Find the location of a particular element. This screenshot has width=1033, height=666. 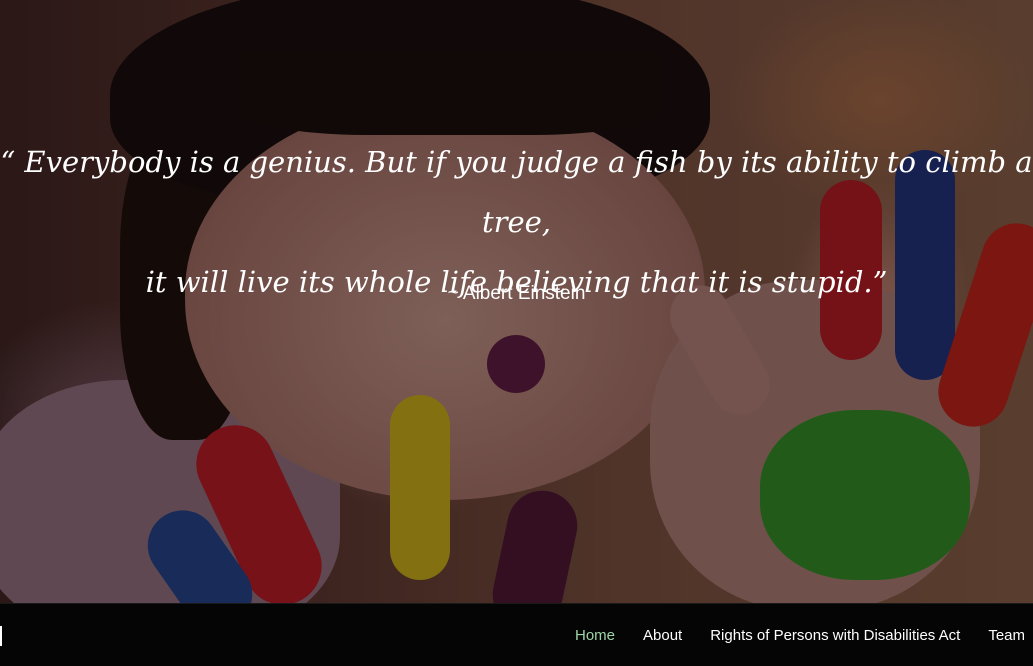

nav-item-home: Home is located at coordinates (595, 635).